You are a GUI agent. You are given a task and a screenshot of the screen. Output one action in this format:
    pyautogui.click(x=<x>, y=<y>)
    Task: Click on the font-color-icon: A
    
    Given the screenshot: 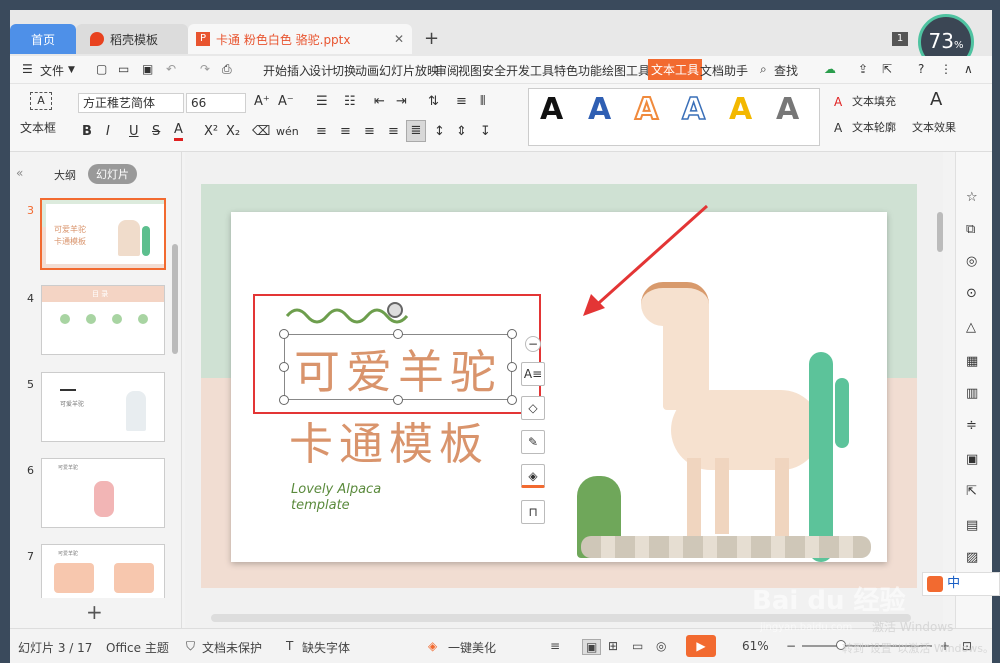 What is the action you would take?
    pyautogui.click(x=178, y=131)
    